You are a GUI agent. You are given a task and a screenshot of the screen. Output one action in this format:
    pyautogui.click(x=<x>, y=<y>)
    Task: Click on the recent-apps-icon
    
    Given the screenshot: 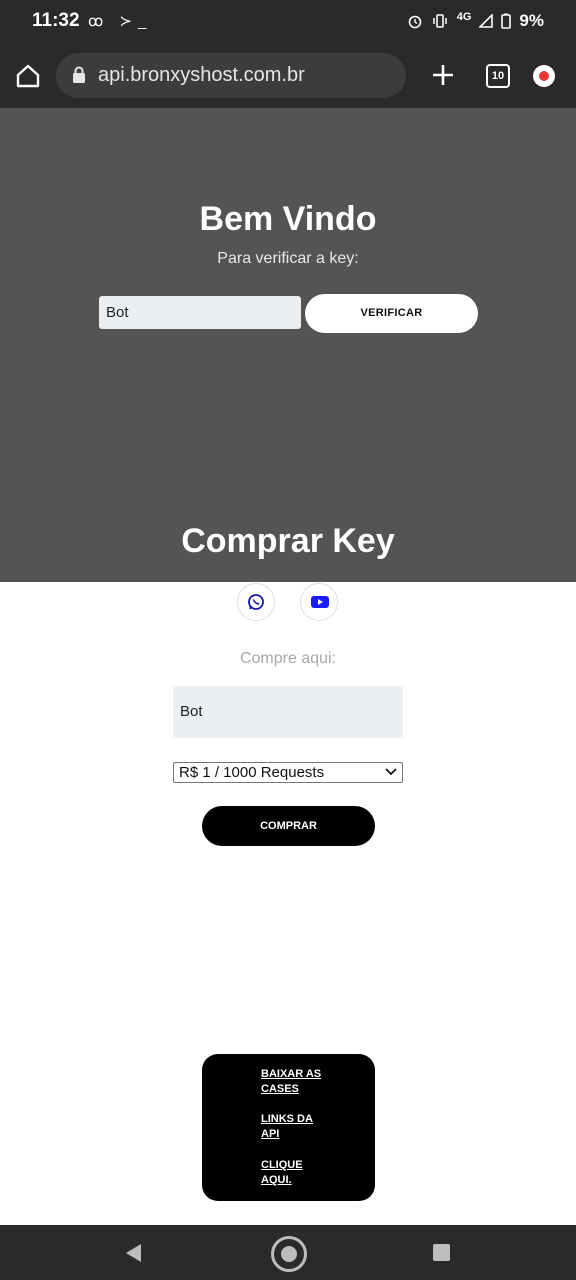 What is the action you would take?
    pyautogui.click(x=441, y=1252)
    